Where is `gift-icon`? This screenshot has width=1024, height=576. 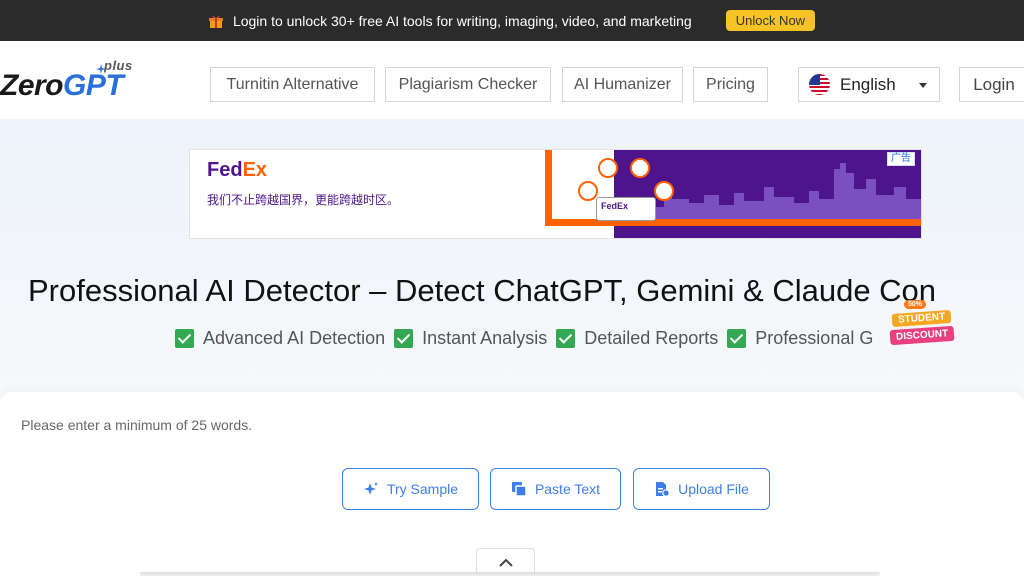
gift-icon is located at coordinates (215, 21).